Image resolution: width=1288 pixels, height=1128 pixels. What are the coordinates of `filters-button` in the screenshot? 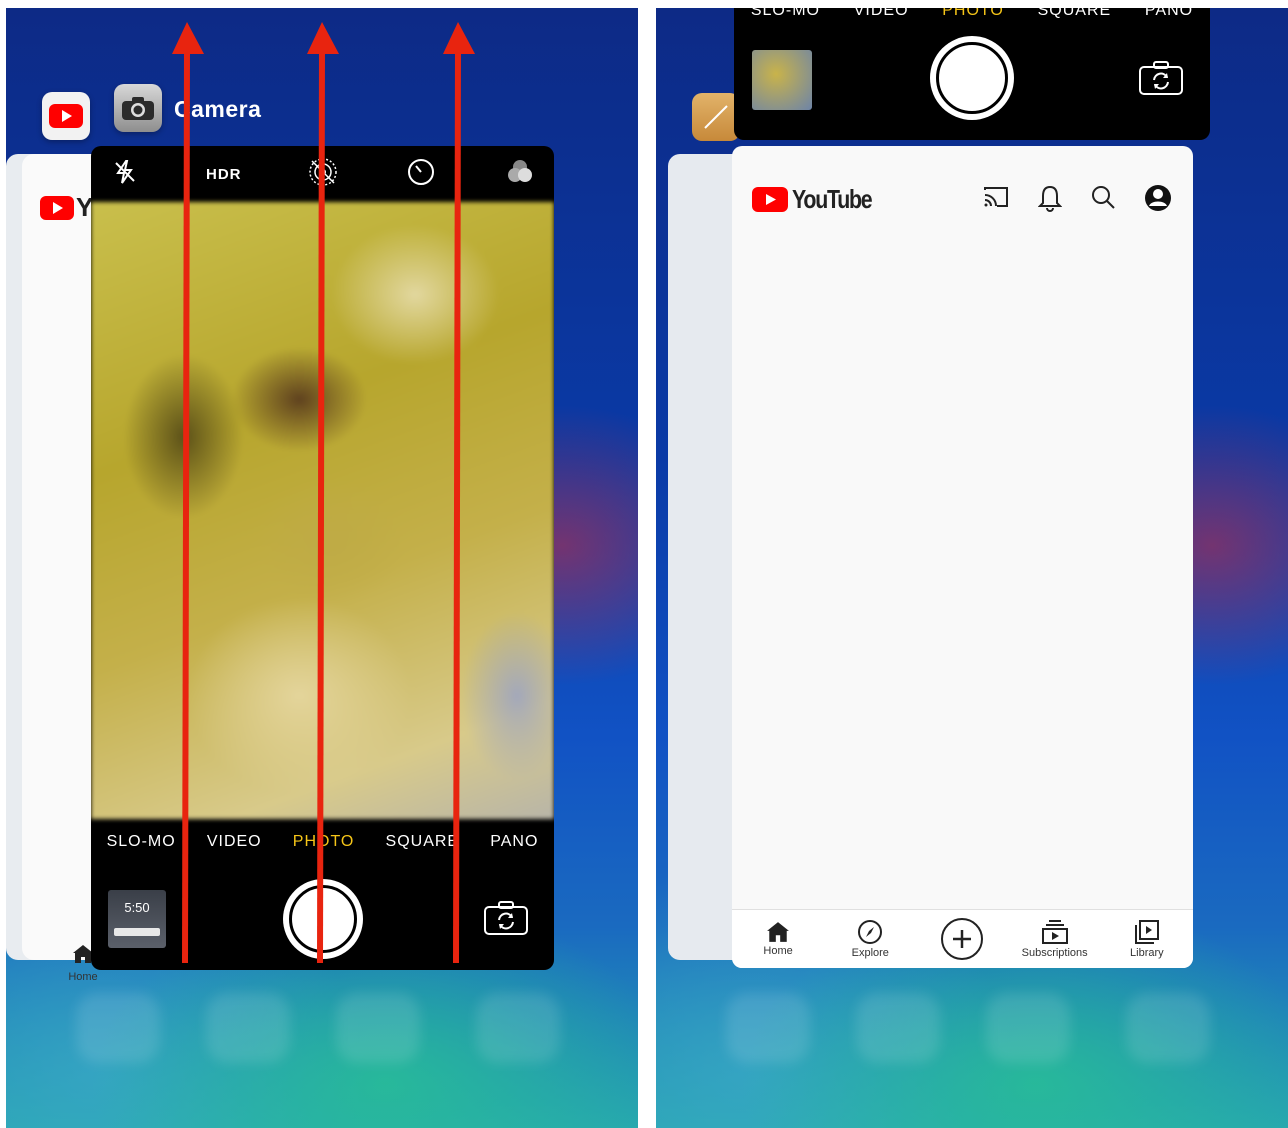 It's located at (520, 174).